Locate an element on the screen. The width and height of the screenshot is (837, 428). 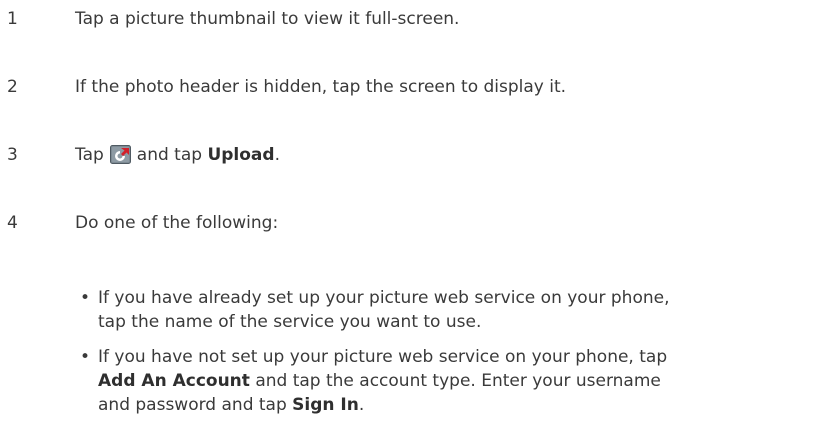
step-text-middle: and tap is located at coordinates (169, 155).